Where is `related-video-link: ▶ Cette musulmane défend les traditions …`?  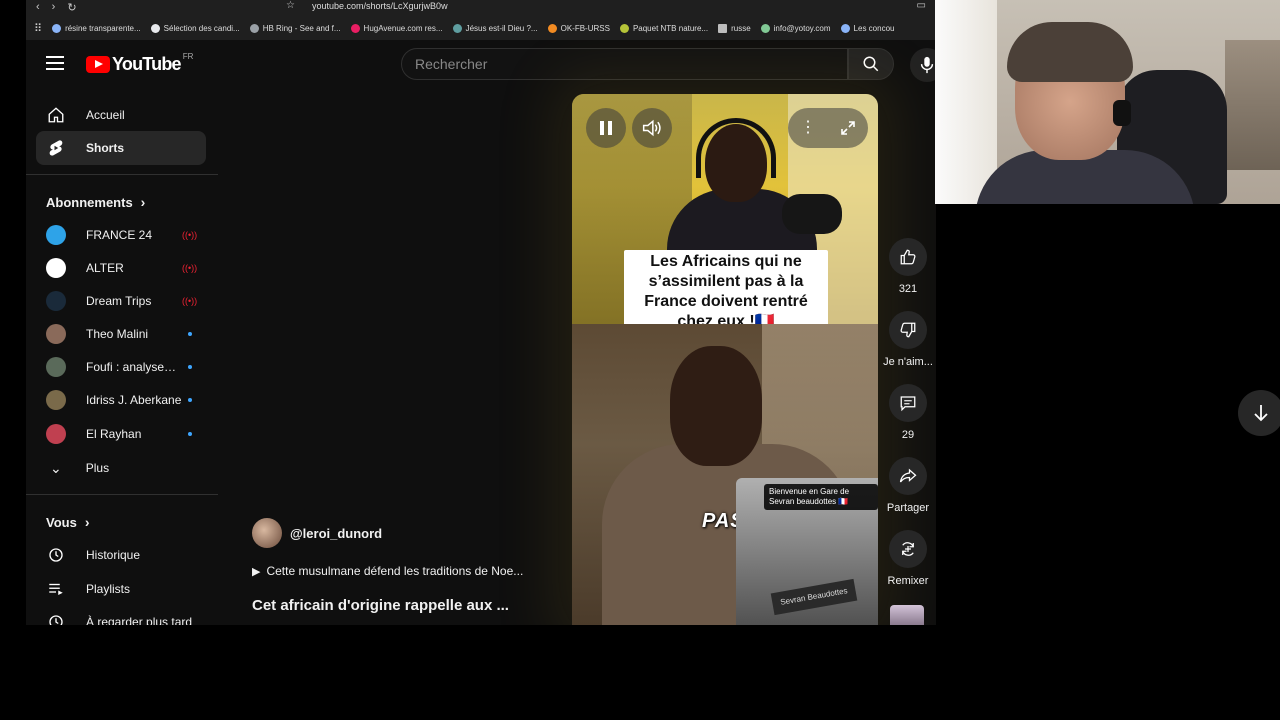
related-video-link: ▶ Cette musulmane défend les traditions … is located at coordinates (387, 571).